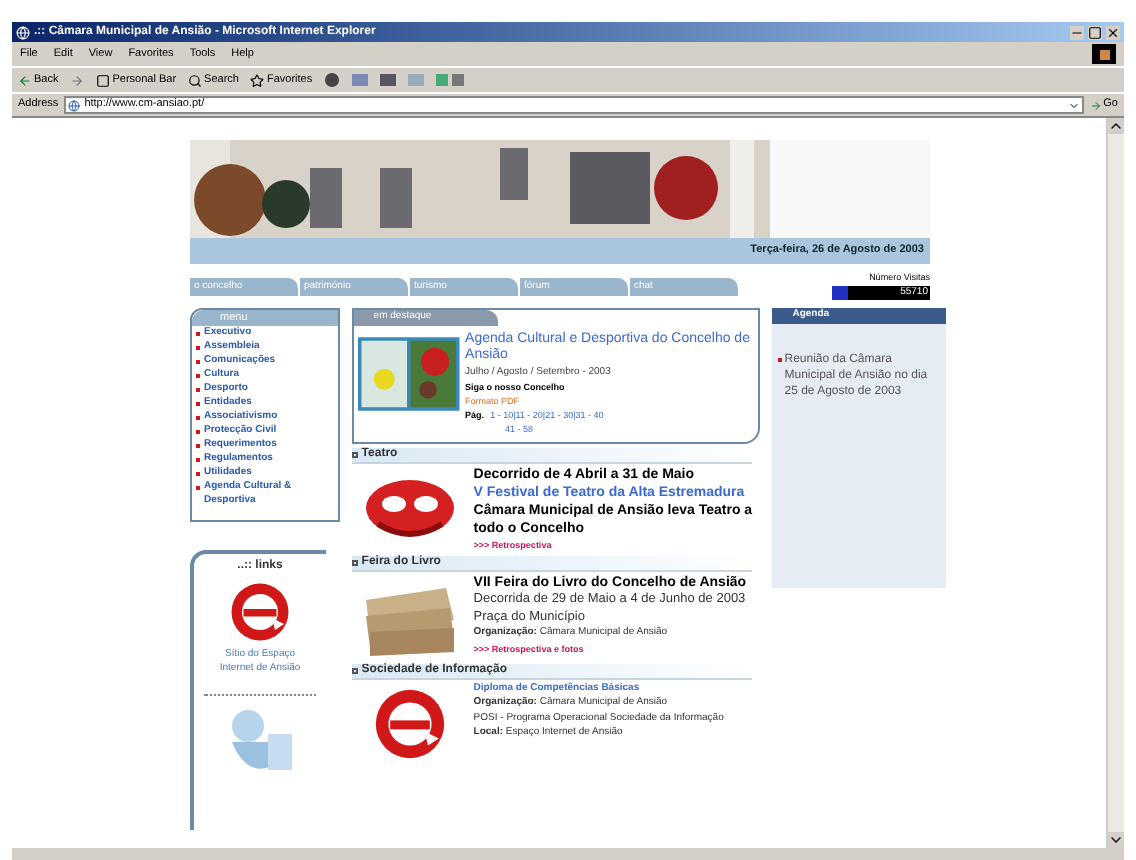  What do you see at coordinates (1116, 126) in the screenshot?
I see `scroll-up-icon` at bounding box center [1116, 126].